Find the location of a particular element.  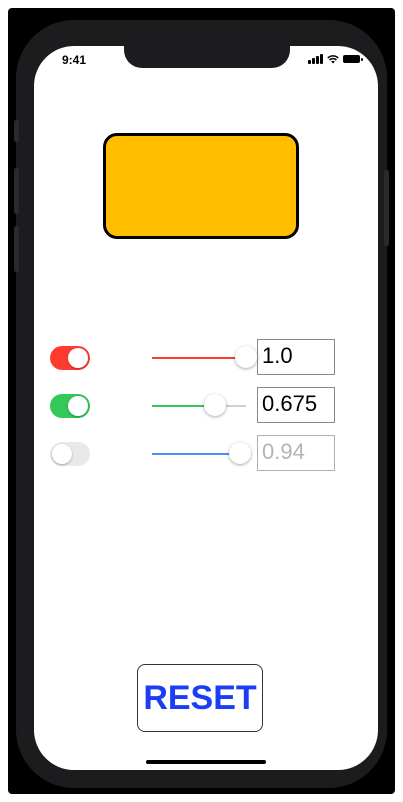

channel-row-red: 1.0 is located at coordinates (206, 355).